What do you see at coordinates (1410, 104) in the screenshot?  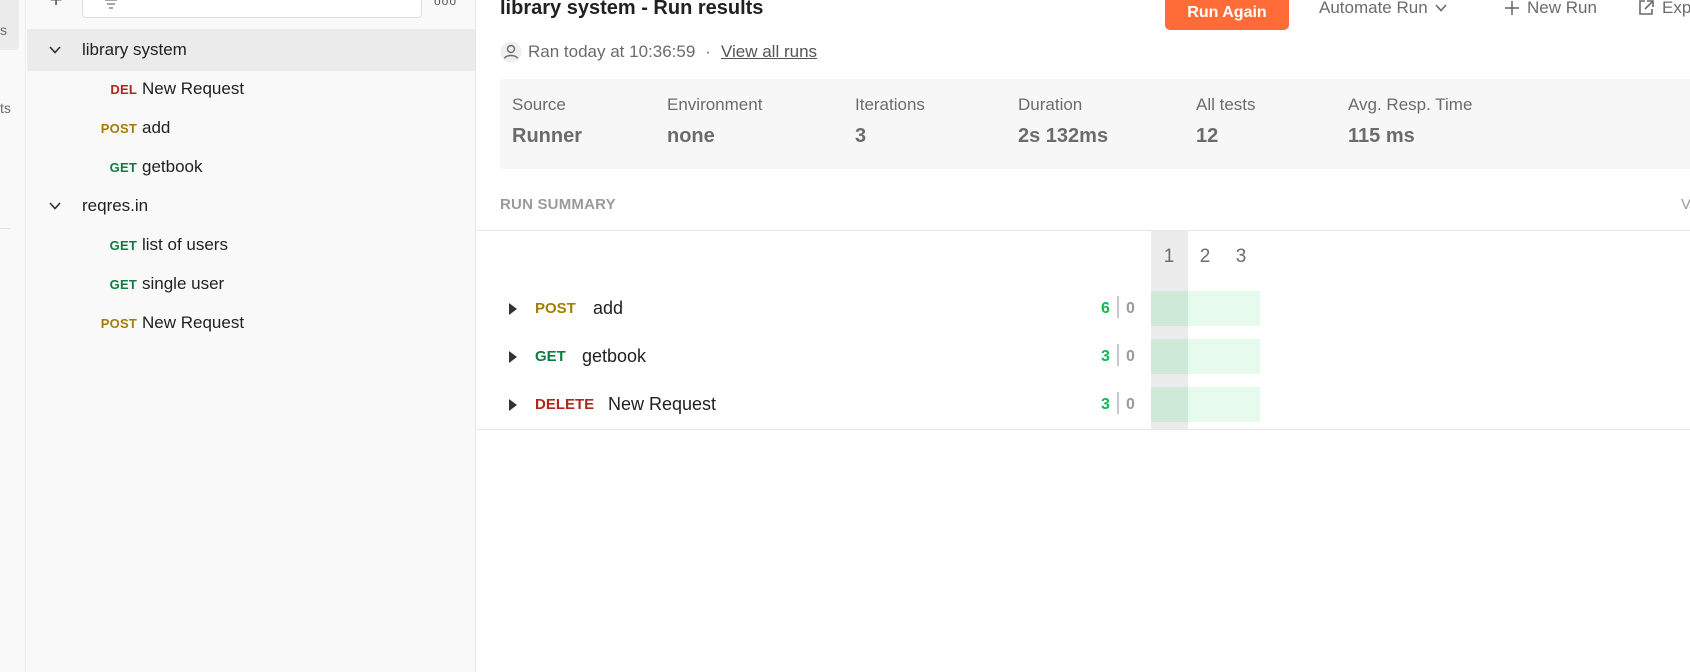 I see `stat-label: Avg. Resp. Time` at bounding box center [1410, 104].